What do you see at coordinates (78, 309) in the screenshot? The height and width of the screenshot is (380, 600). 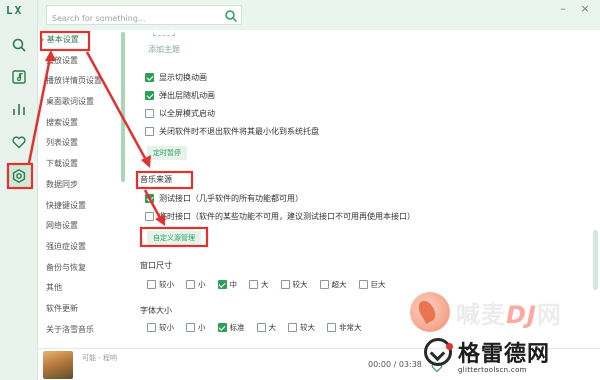 I see `settings-nav-item-update: 软件更新` at bounding box center [78, 309].